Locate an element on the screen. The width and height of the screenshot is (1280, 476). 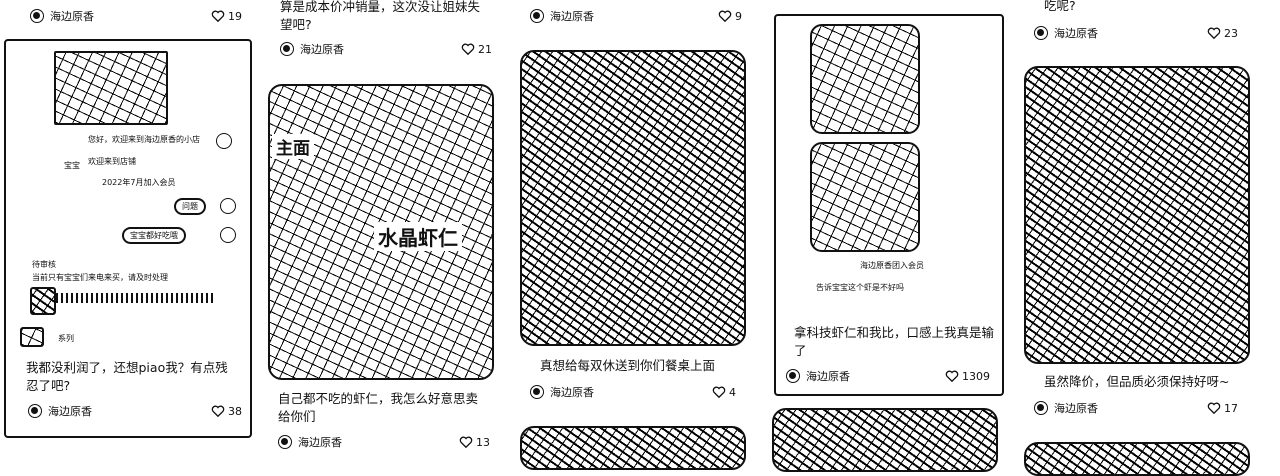
card-meta: 海边原香 19 is located at coordinates (136, 16).